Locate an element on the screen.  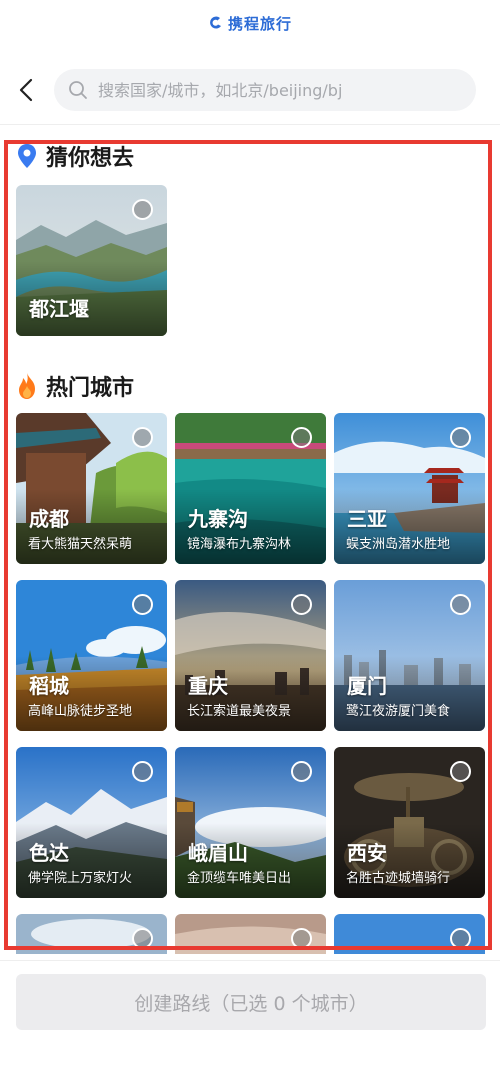
destination-card-sanya: 三亚 蜈支洲岛潜水胜地 is located at coordinates (409, 488).